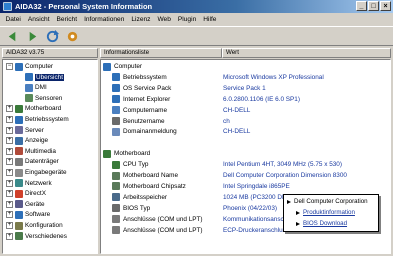 Image resolution: width=393 pixels, height=256 pixels. I want to click on tree-item-server: + Server, so click(25, 130).